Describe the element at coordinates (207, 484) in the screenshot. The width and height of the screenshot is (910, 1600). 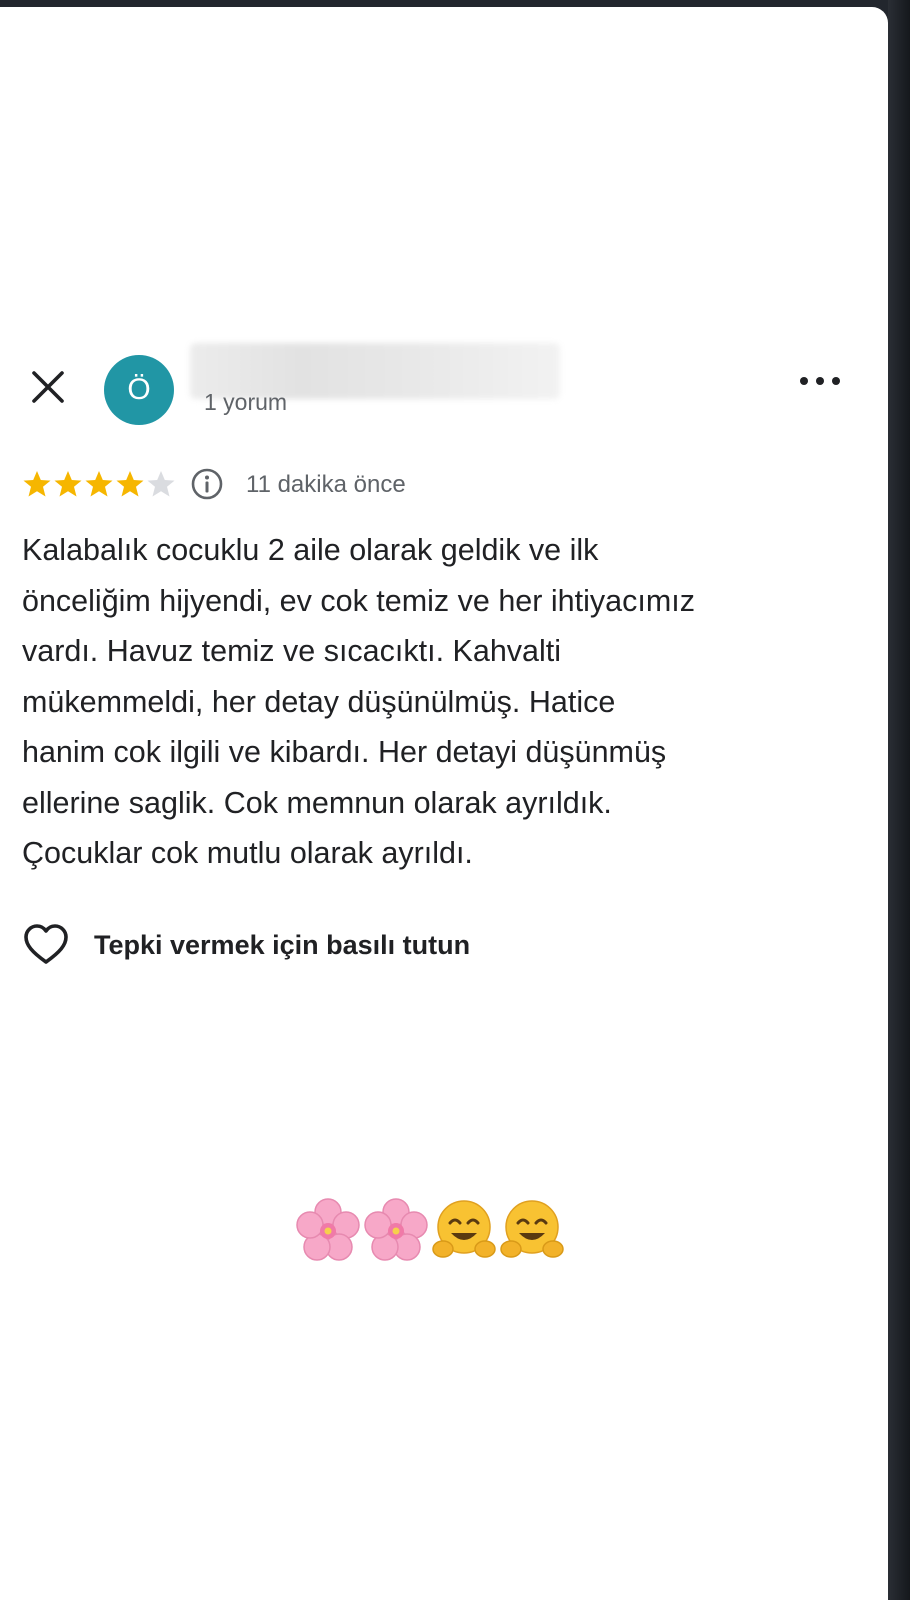
I see `info-icon` at that location.